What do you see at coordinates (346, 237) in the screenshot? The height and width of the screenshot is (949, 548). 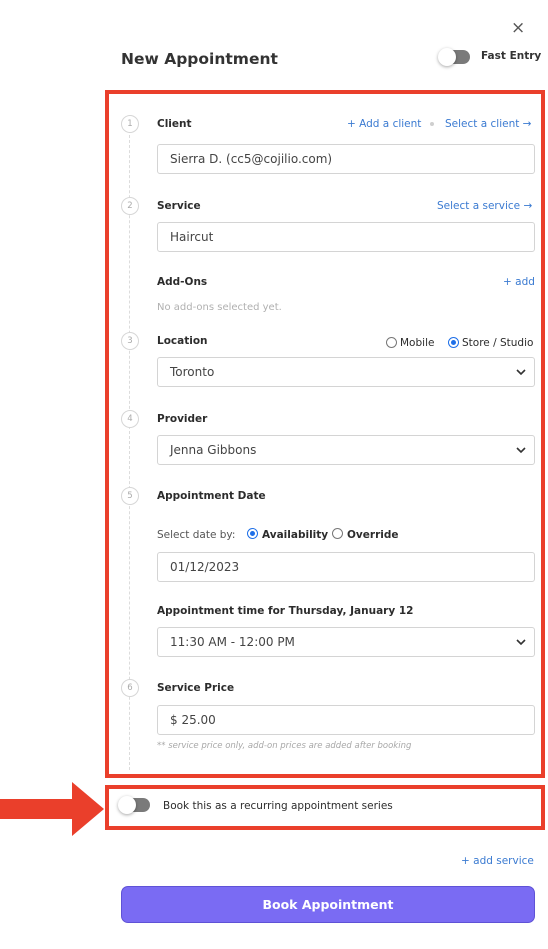 I see `service-field: Haircut` at bounding box center [346, 237].